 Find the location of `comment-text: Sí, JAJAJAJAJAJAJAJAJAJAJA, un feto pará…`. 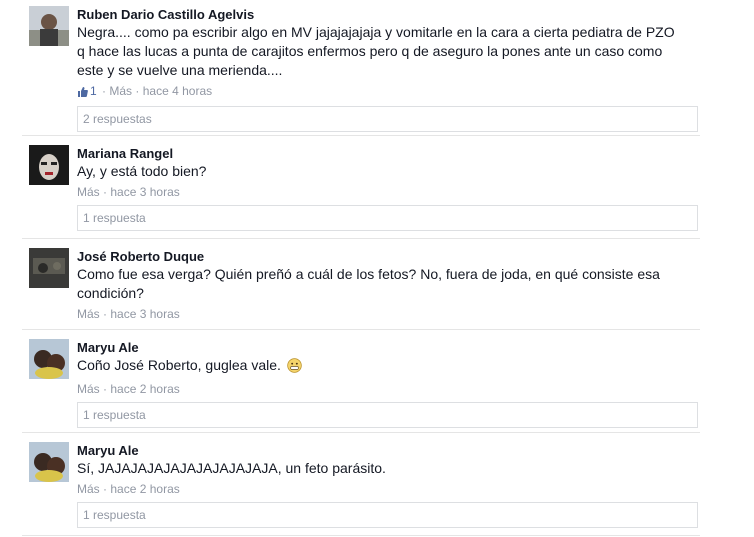

comment-text: Sí, JAJAJAJAJAJAJAJAJAJAJA, un feto pará… is located at coordinates (387, 468).